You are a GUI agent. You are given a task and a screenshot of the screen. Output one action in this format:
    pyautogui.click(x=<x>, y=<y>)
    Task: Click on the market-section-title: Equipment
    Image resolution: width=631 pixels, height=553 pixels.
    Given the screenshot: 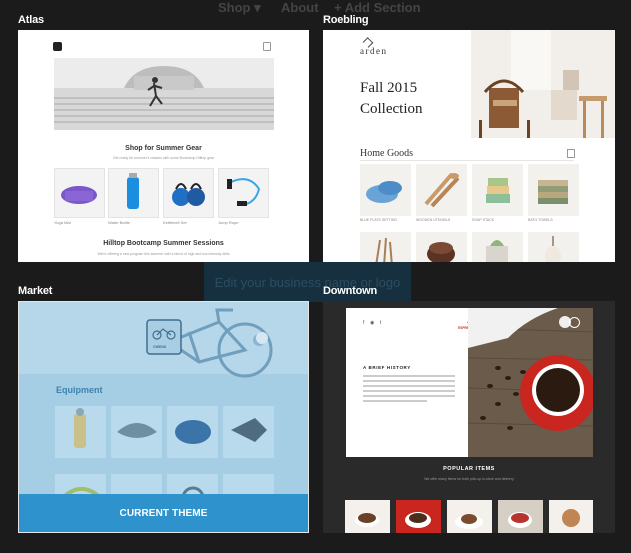 What is the action you would take?
    pyautogui.click(x=79, y=390)
    